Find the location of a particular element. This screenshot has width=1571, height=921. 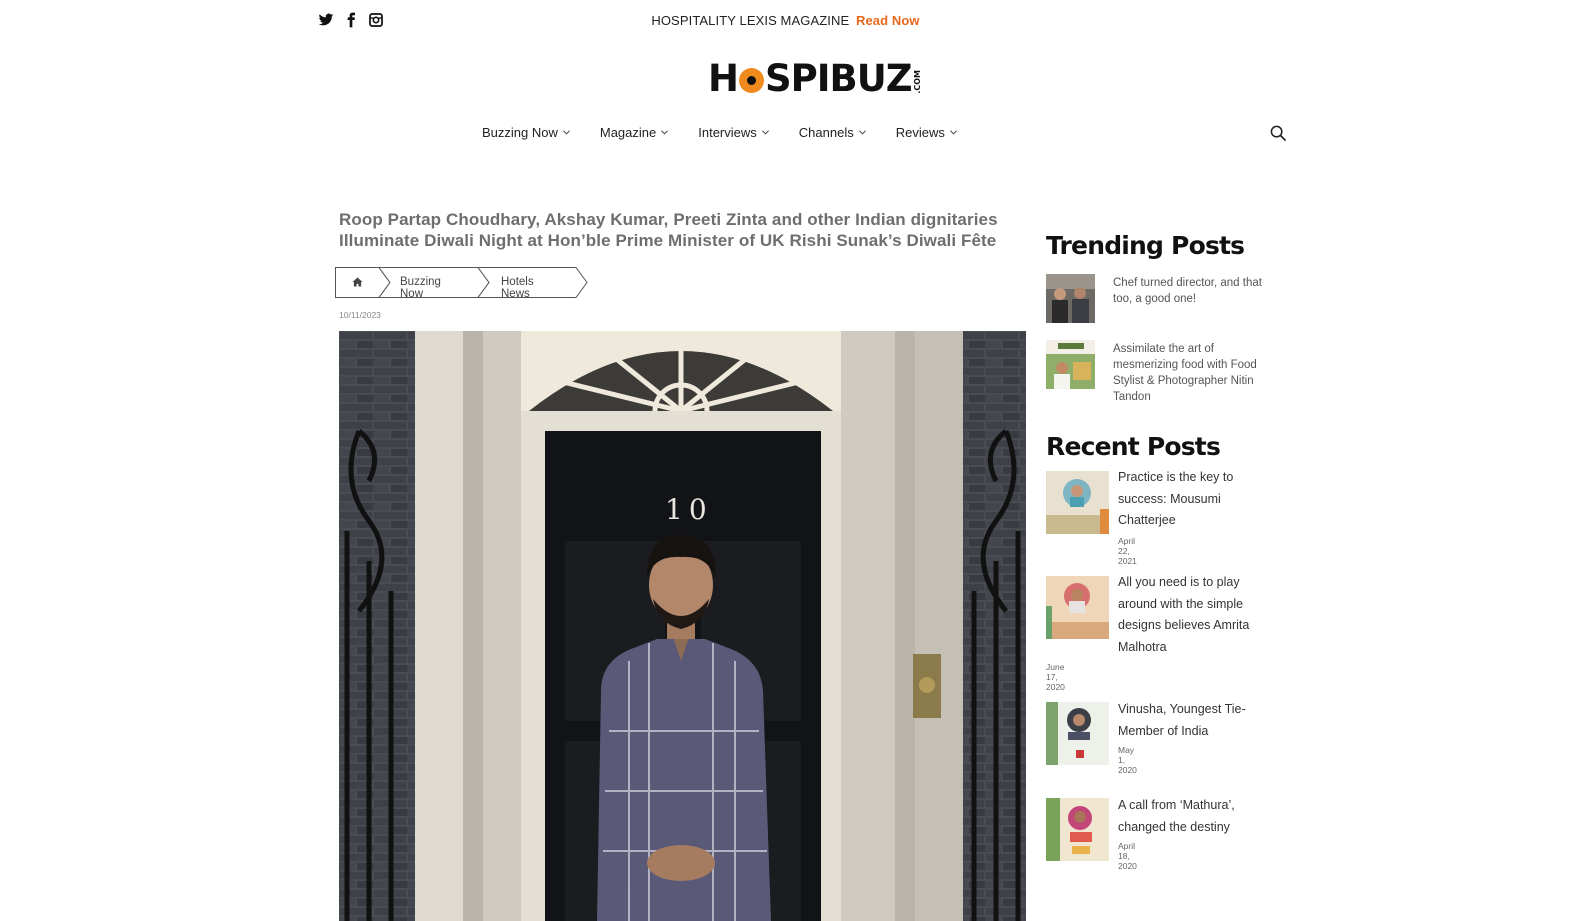

recent-post-date: May 1, 2020 is located at coordinates (1127, 760).